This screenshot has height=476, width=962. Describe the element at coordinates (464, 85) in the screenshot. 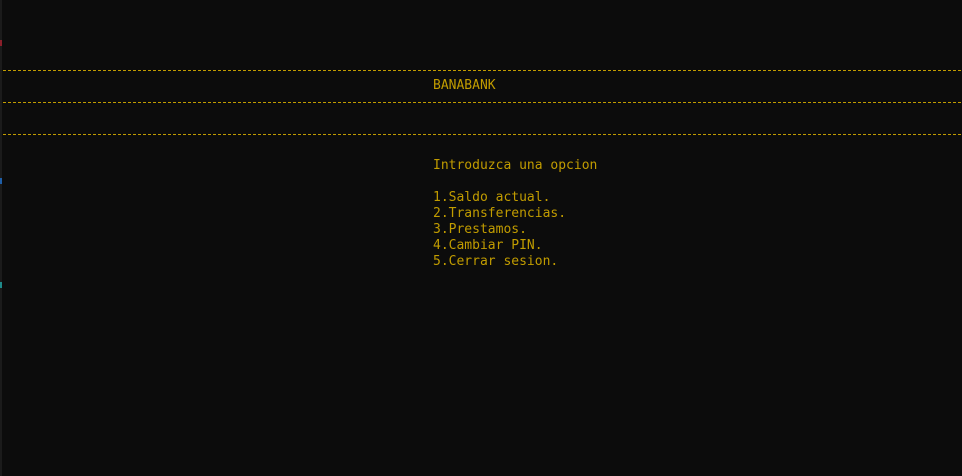

I see `bank-title: BANABANK` at that location.